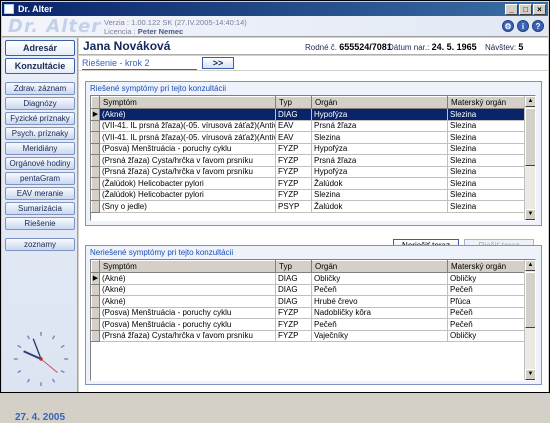 This screenshot has width=550, height=423. I want to click on patient-visits: Návštev: 5, so click(504, 47).